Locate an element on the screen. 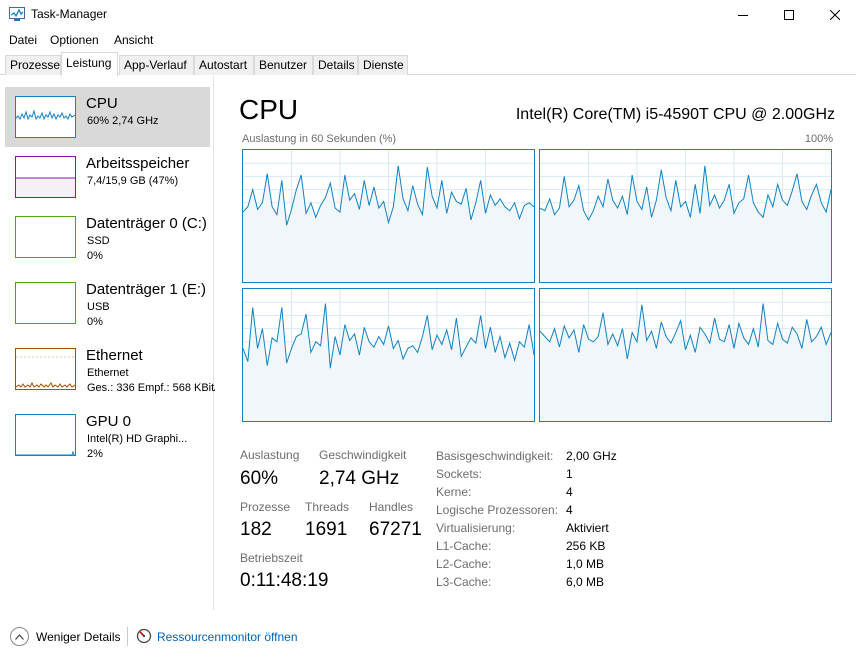 The height and width of the screenshot is (661, 856). device-ethernet-type: Ethernet is located at coordinates (108, 373).